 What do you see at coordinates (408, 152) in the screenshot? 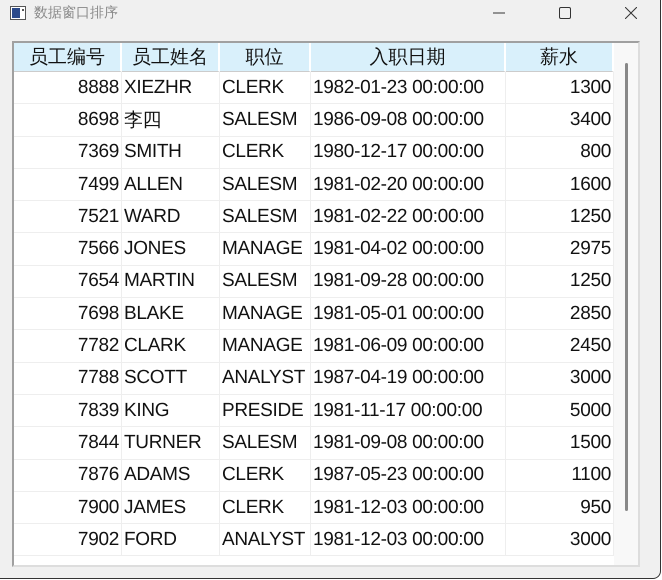
I see `table-cell: 1980-12-17 00:00:00` at bounding box center [408, 152].